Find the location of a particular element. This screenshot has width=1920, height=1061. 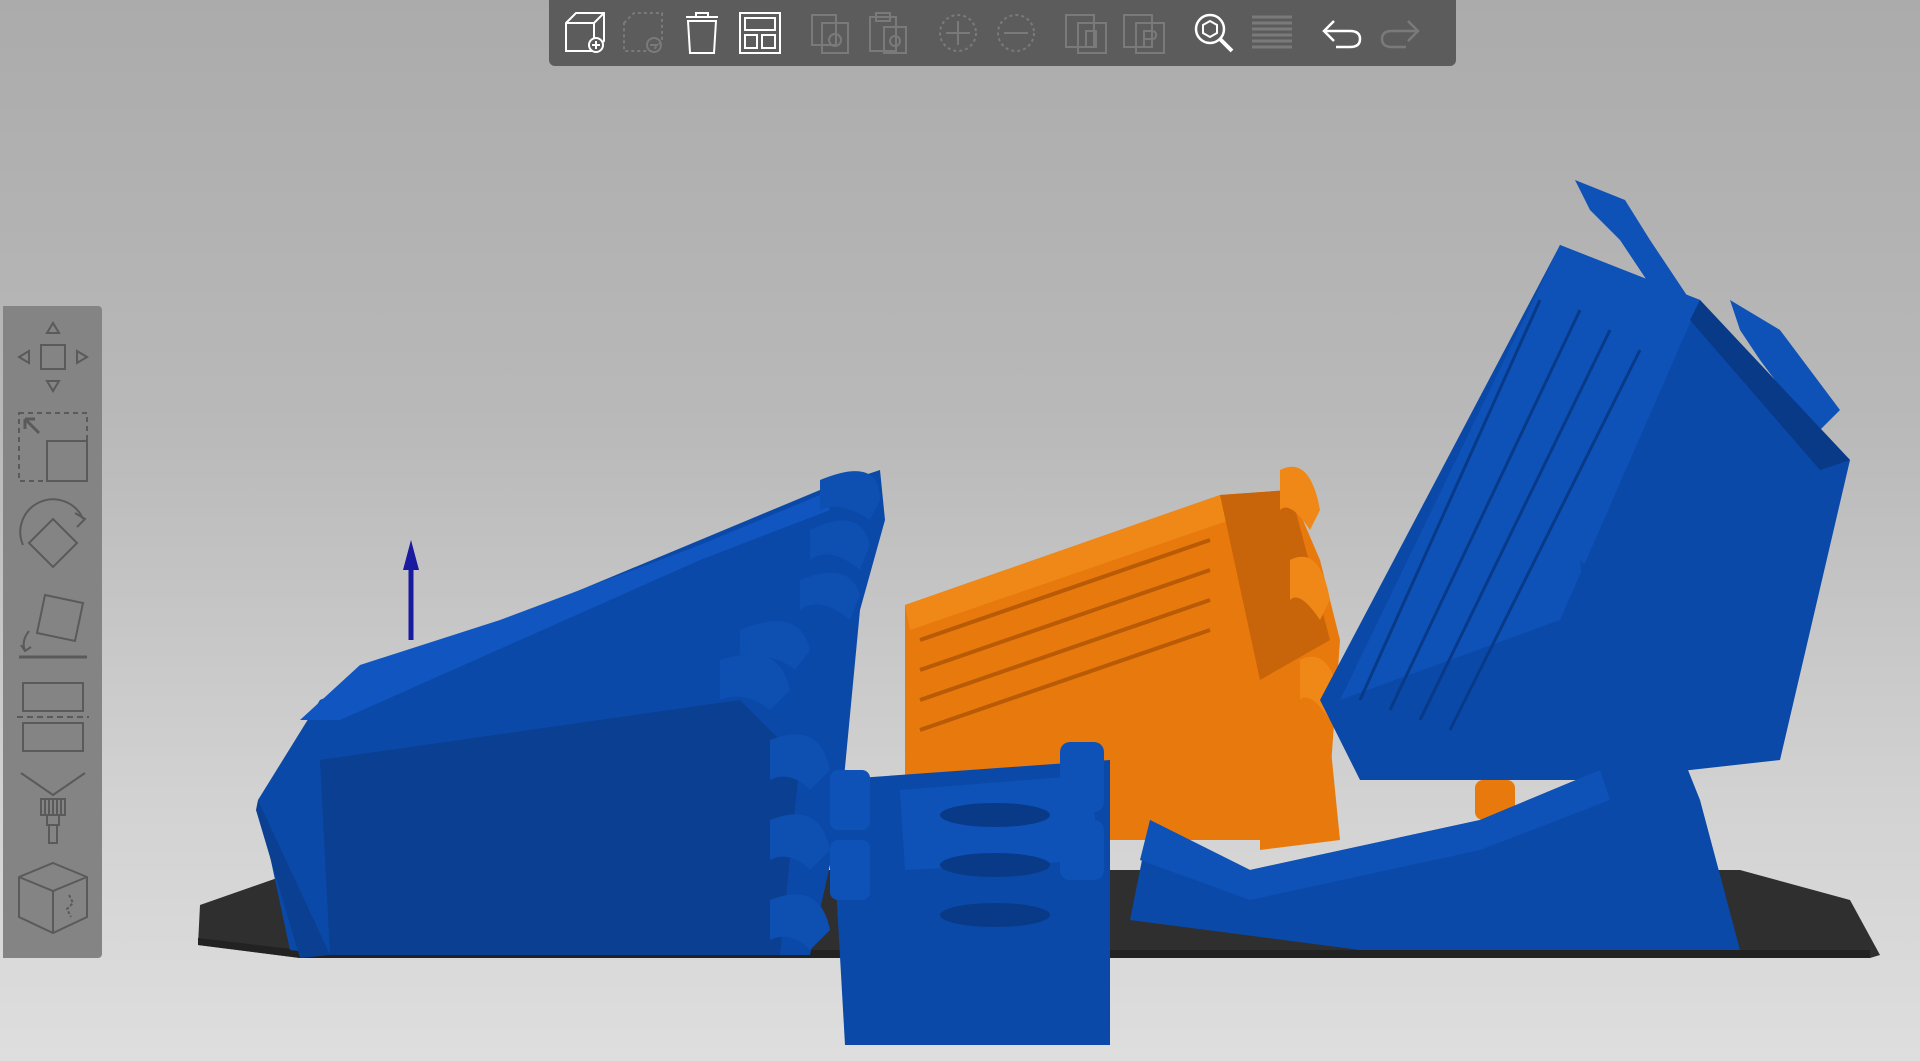

undo-icon is located at coordinates (1342, 34).